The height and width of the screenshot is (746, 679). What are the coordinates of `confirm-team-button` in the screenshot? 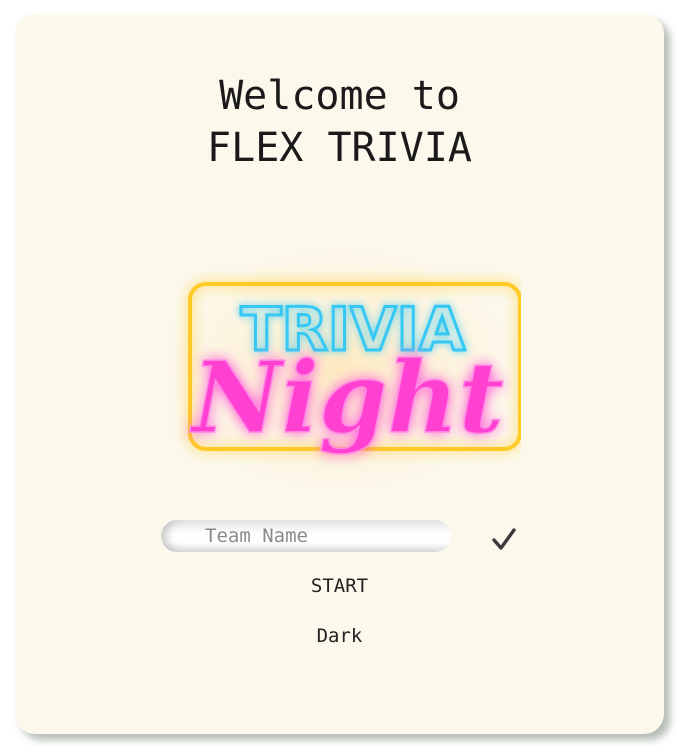 It's located at (504, 536).